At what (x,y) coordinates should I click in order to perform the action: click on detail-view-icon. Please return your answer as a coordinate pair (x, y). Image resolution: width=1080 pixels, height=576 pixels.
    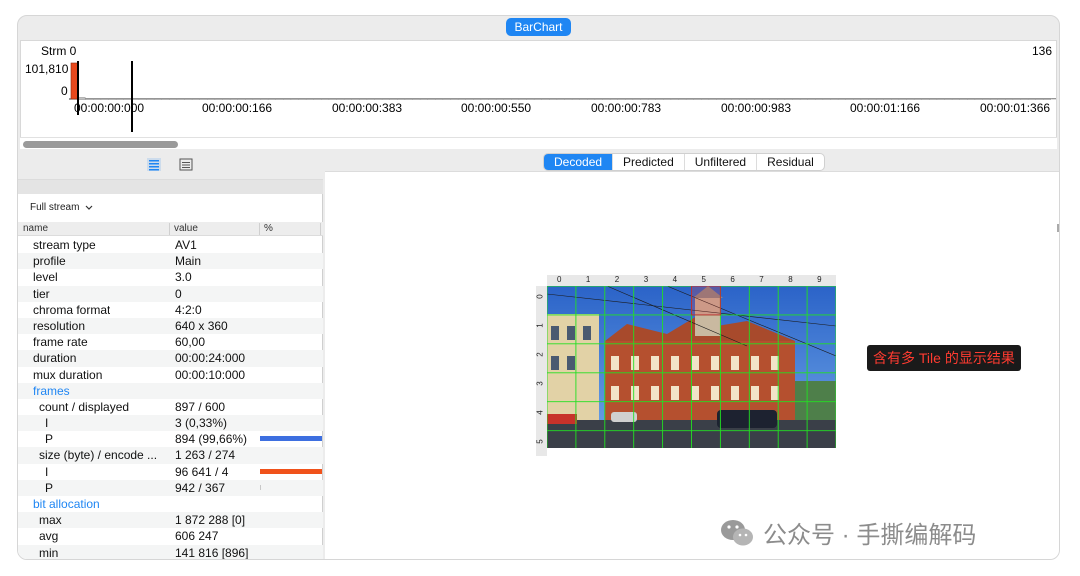
    Looking at the image, I should click on (186, 164).